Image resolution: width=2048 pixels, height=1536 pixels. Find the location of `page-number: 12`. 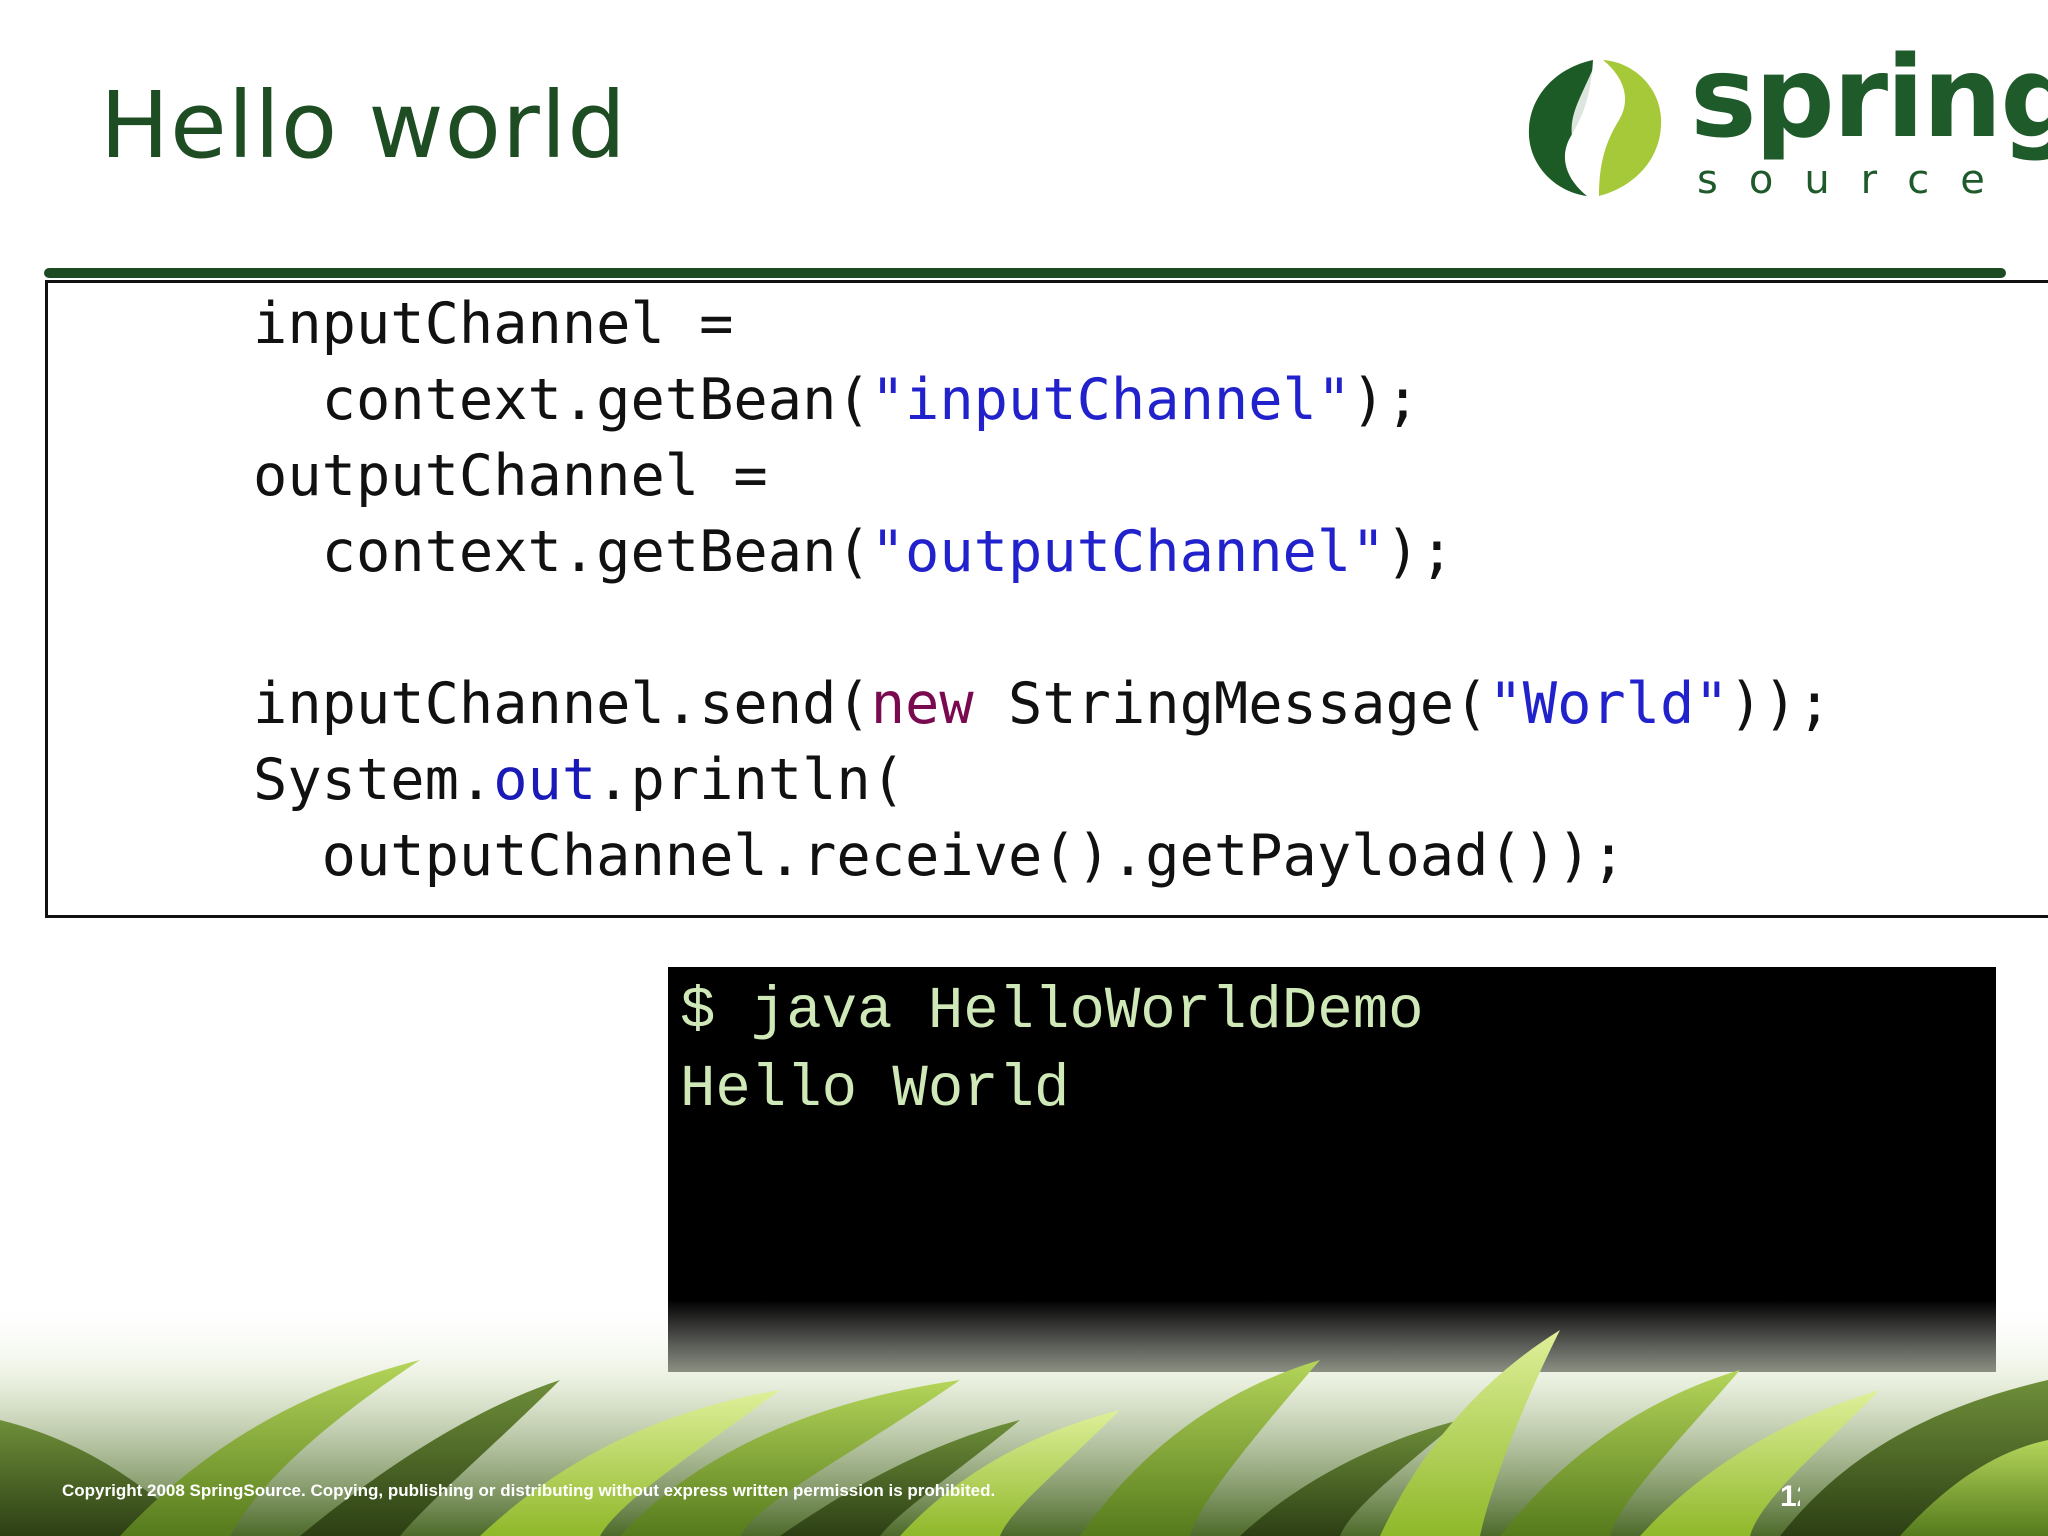

page-number: 12 is located at coordinates (1790, 1496).